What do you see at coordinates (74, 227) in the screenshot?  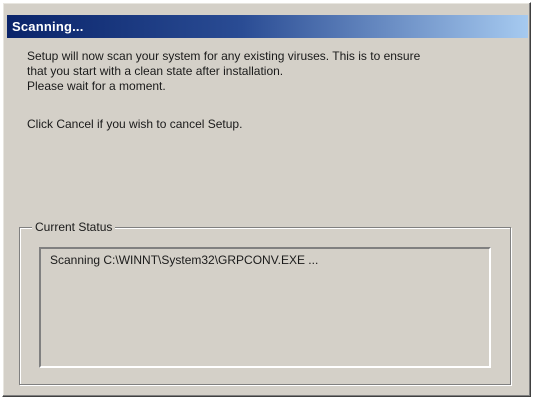 I see `current-status-label: Current Status` at bounding box center [74, 227].